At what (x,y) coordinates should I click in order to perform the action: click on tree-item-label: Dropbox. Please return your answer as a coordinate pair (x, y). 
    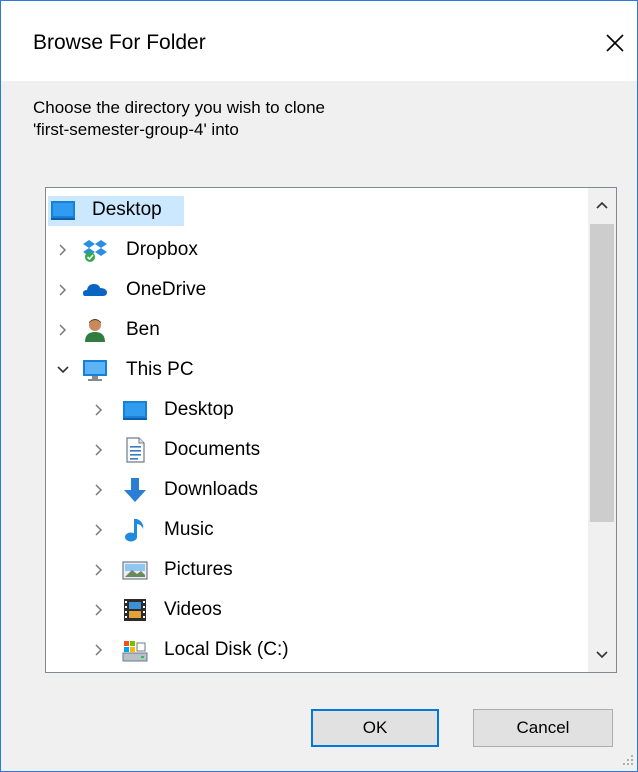
    Looking at the image, I should click on (162, 249).